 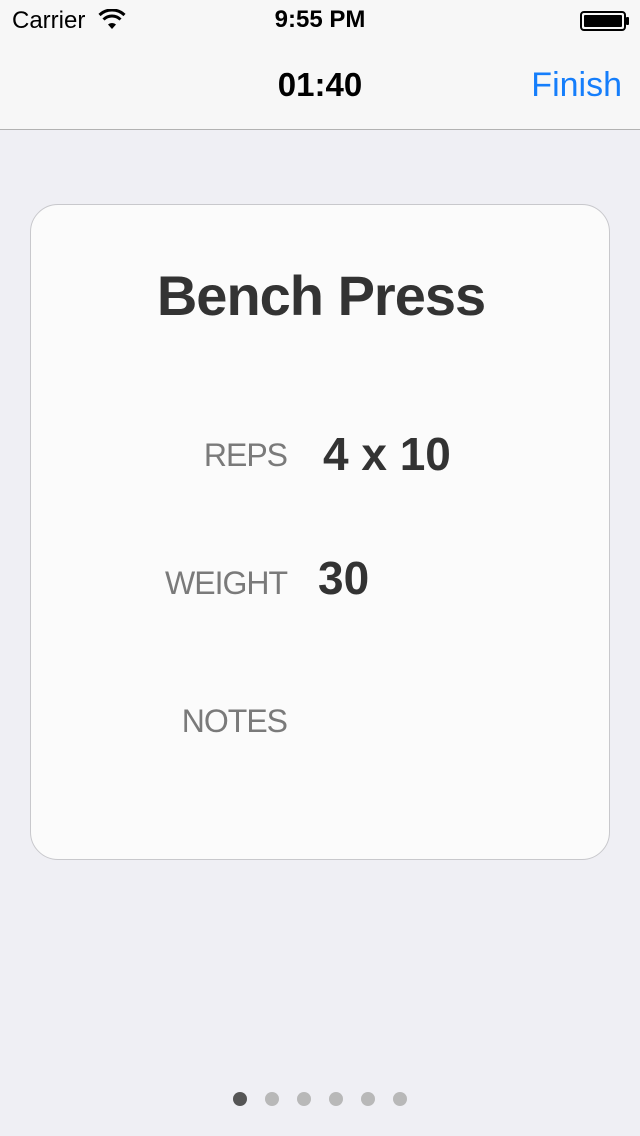 What do you see at coordinates (576, 85) in the screenshot?
I see `finish-button: Finish` at bounding box center [576, 85].